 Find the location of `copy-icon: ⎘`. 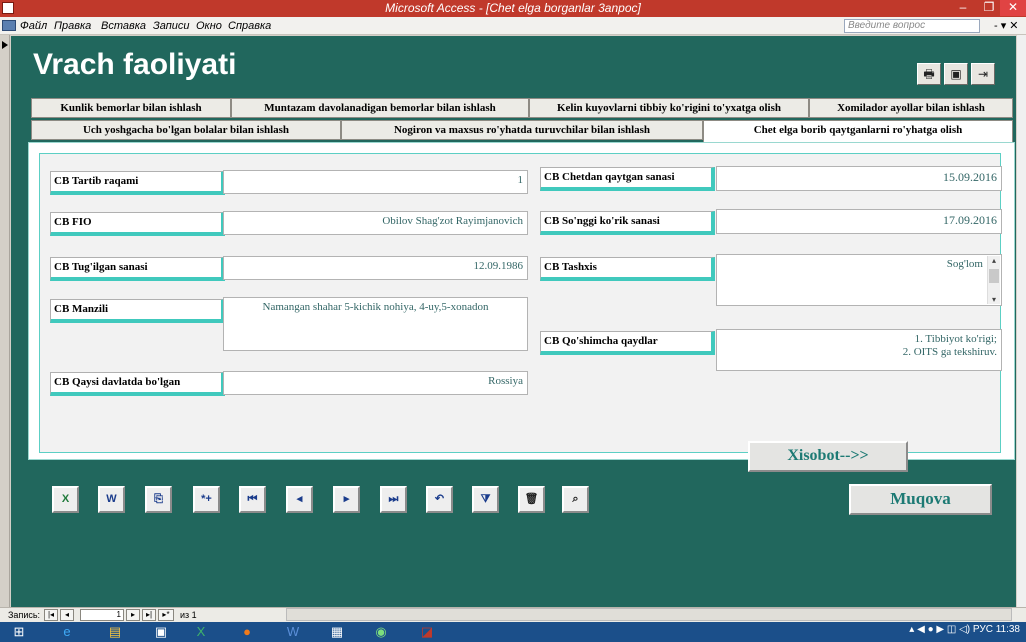

copy-icon: ⎘ is located at coordinates (158, 499).